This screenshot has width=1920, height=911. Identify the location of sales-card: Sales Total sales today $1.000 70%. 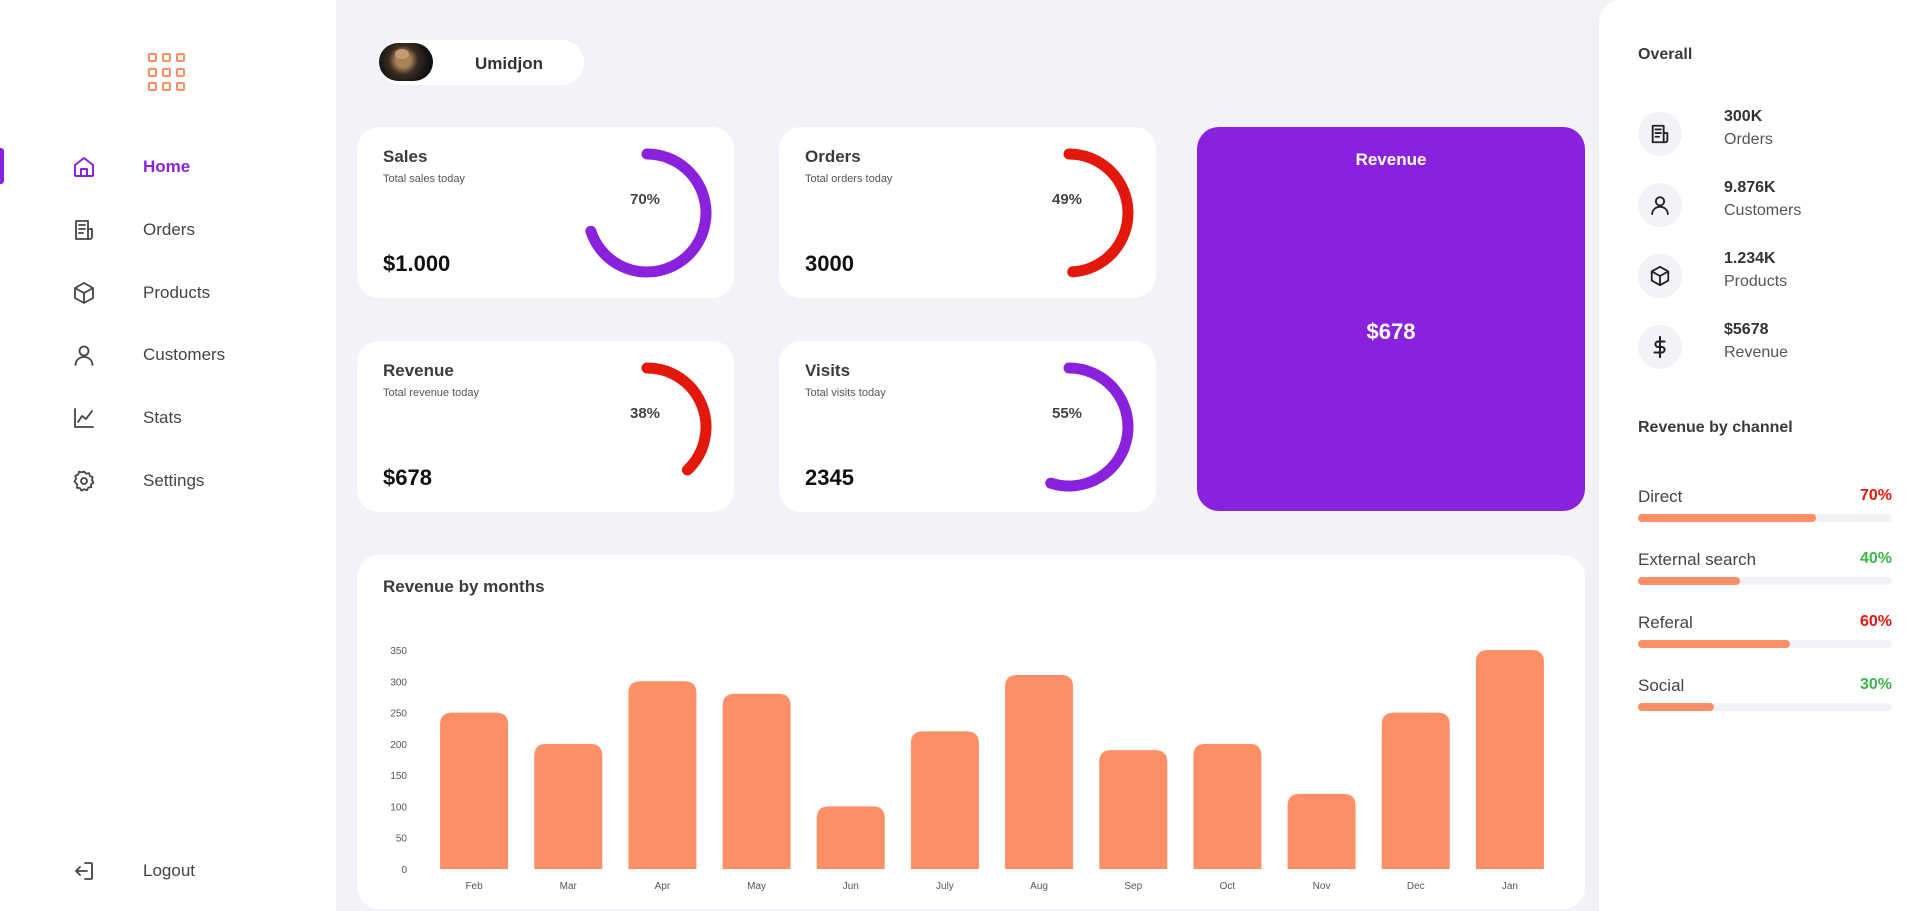
(545, 212).